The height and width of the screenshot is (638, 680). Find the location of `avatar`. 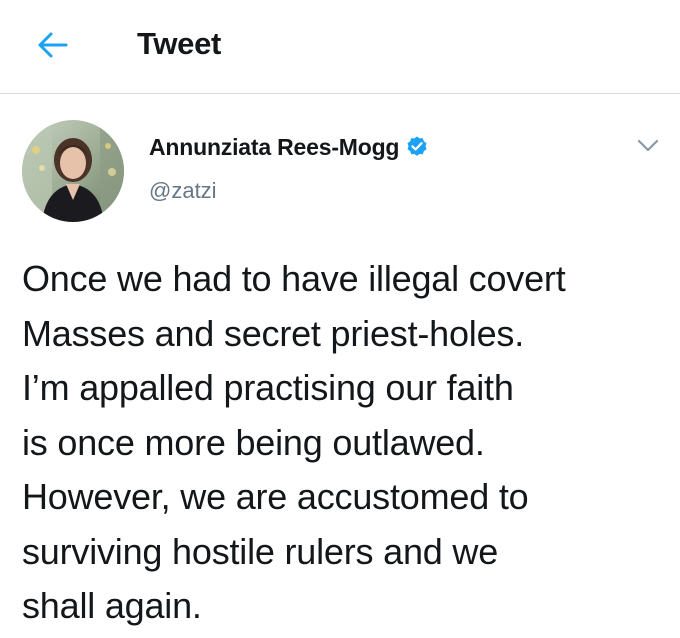

avatar is located at coordinates (73, 171).